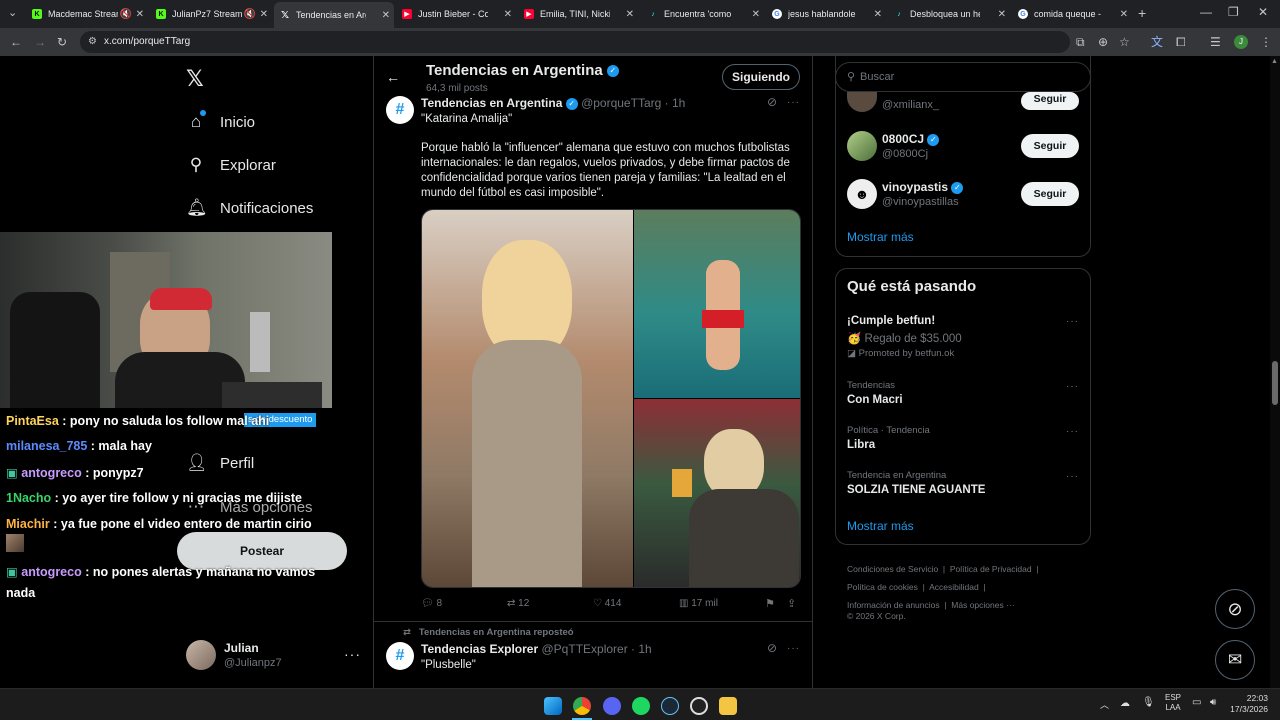 The height and width of the screenshot is (720, 1280). I want to click on address-bar: ⚙ x.com/porqueTTarg, so click(575, 42).